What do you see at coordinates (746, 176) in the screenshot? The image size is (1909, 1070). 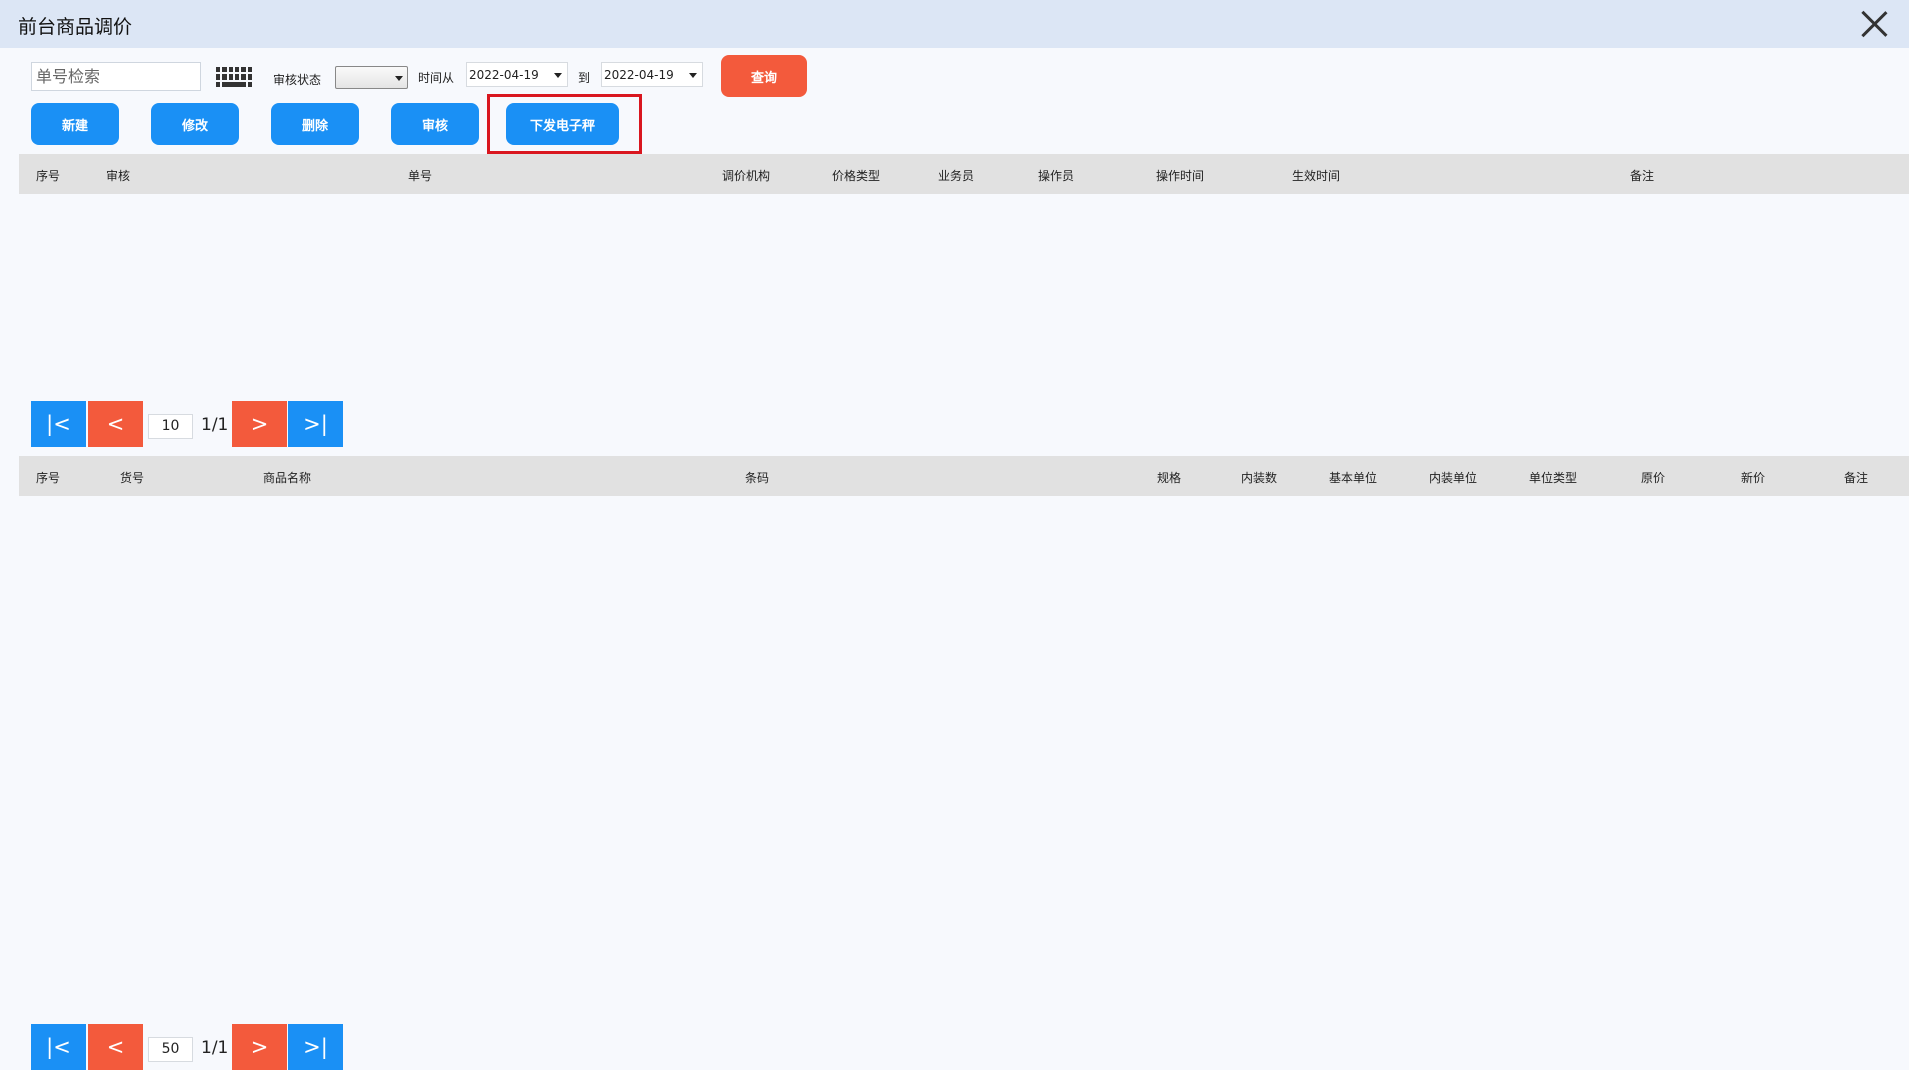 I see `col-header: 调价机构` at bounding box center [746, 176].